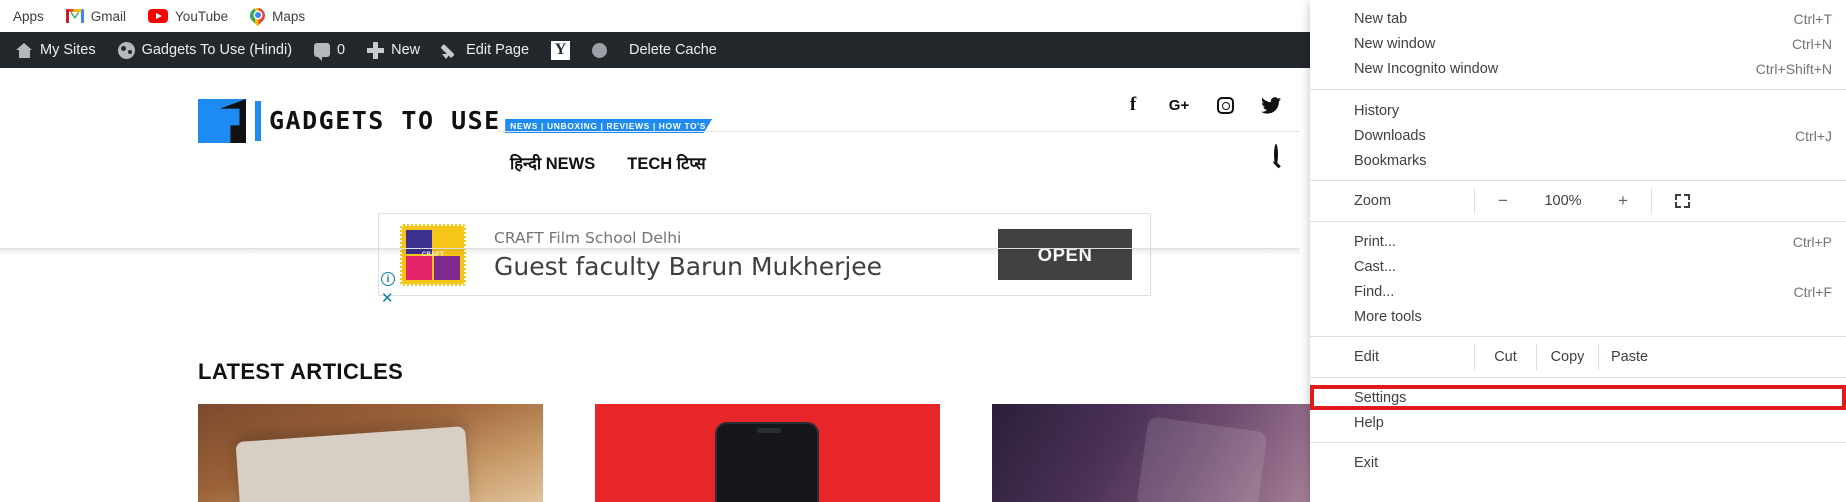 The image size is (1846, 502). I want to click on menu-item-history: History, so click(1578, 110).